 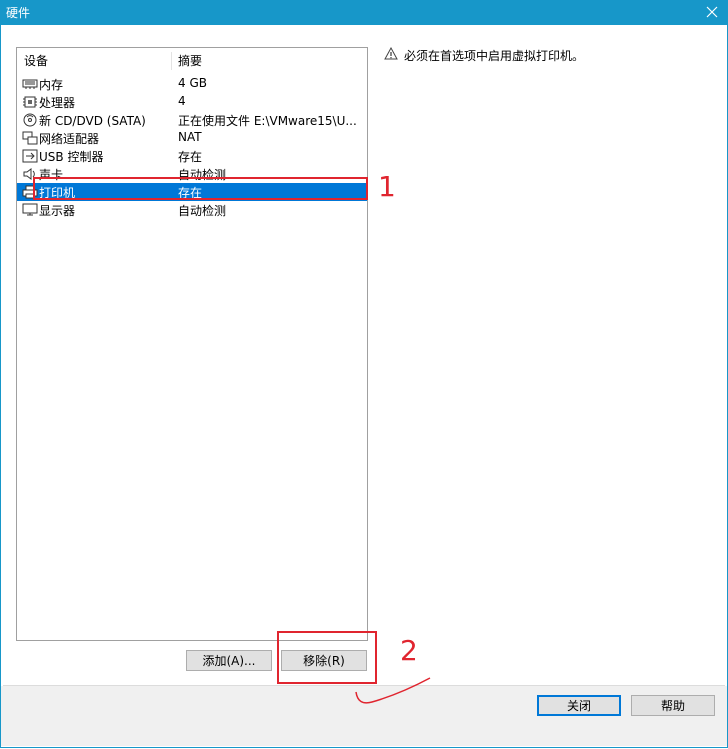 What do you see at coordinates (409, 650) in the screenshot?
I see `annotation-label-2: 2` at bounding box center [409, 650].